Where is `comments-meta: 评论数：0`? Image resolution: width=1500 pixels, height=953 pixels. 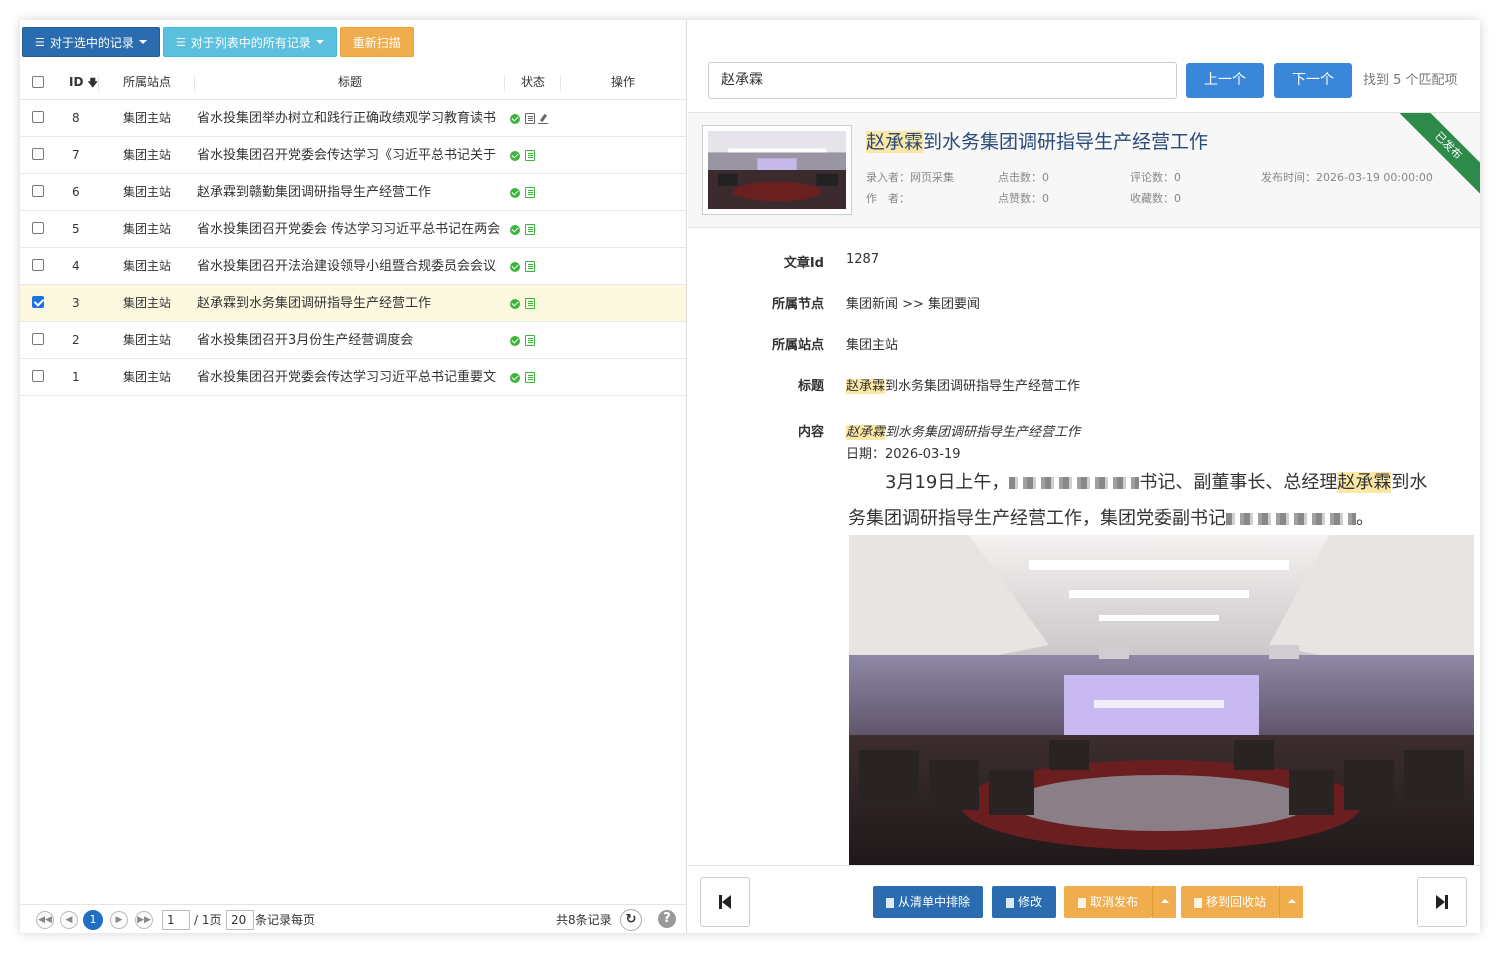 comments-meta: 评论数：0 is located at coordinates (1155, 177).